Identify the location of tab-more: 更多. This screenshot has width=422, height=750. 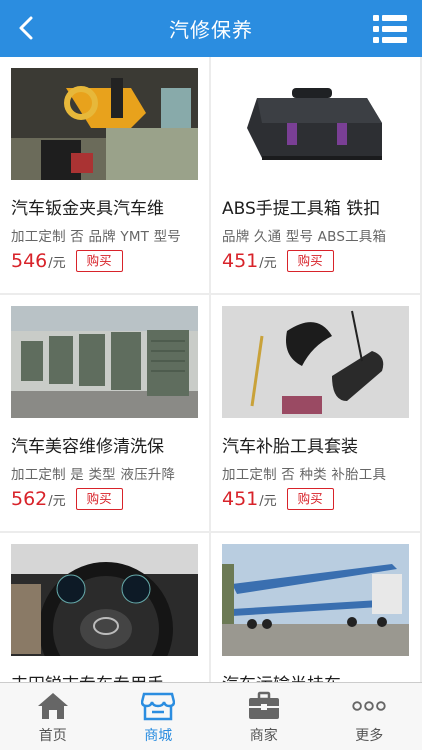
(369, 716).